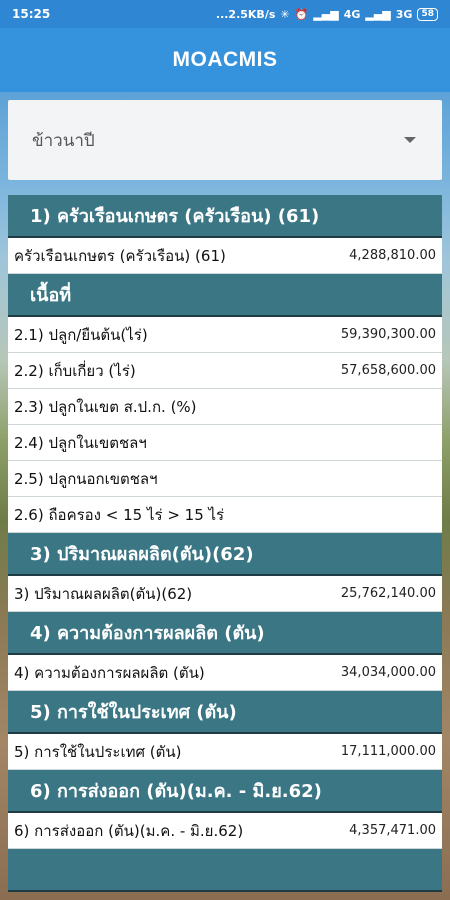 This screenshot has width=450, height=900. What do you see at coordinates (225, 295) in the screenshot?
I see `section-header-area: เนื้อที่` at bounding box center [225, 295].